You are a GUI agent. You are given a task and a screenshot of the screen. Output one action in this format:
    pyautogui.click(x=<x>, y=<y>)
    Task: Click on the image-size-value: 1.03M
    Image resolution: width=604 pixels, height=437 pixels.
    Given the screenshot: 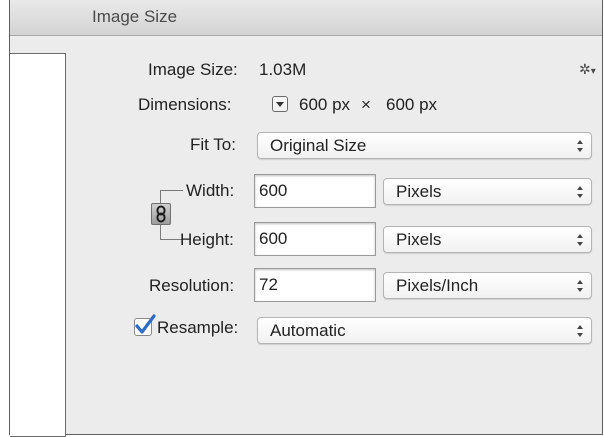 What is the action you would take?
    pyautogui.click(x=283, y=69)
    